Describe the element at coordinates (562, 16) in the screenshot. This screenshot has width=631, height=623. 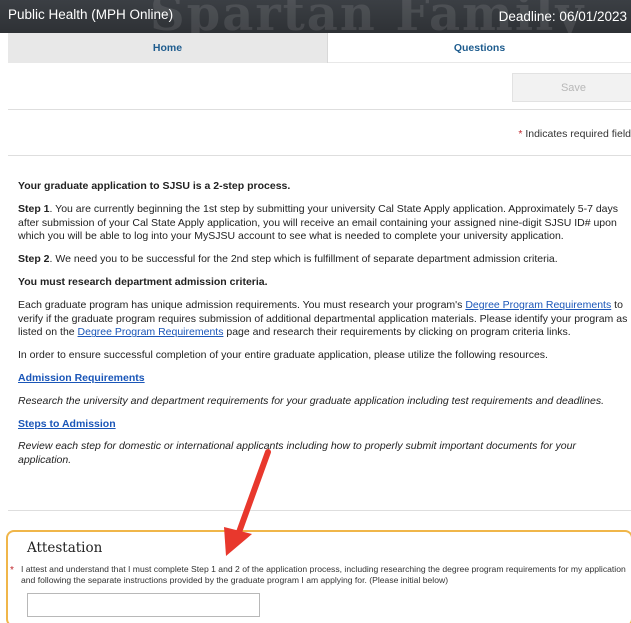
I see `deadline-label: Deadline: 06/01/2023` at that location.